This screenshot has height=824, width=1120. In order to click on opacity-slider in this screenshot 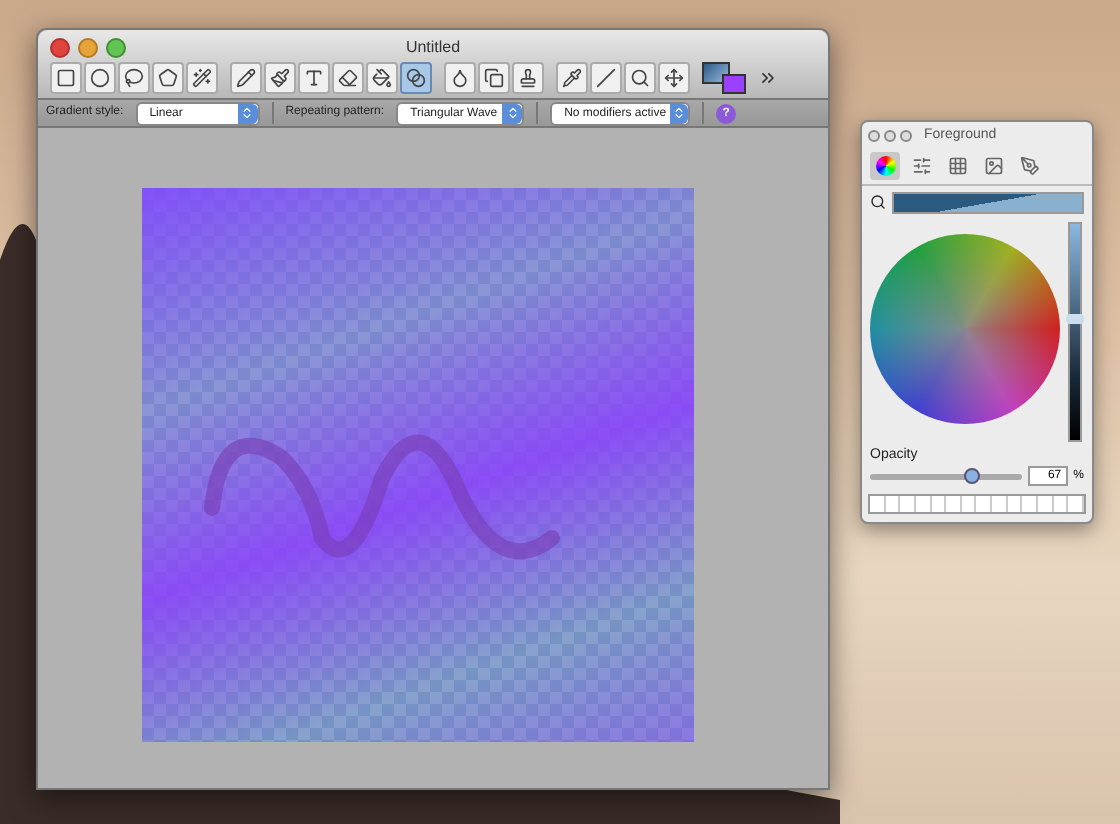, I will do `click(946, 476)`.